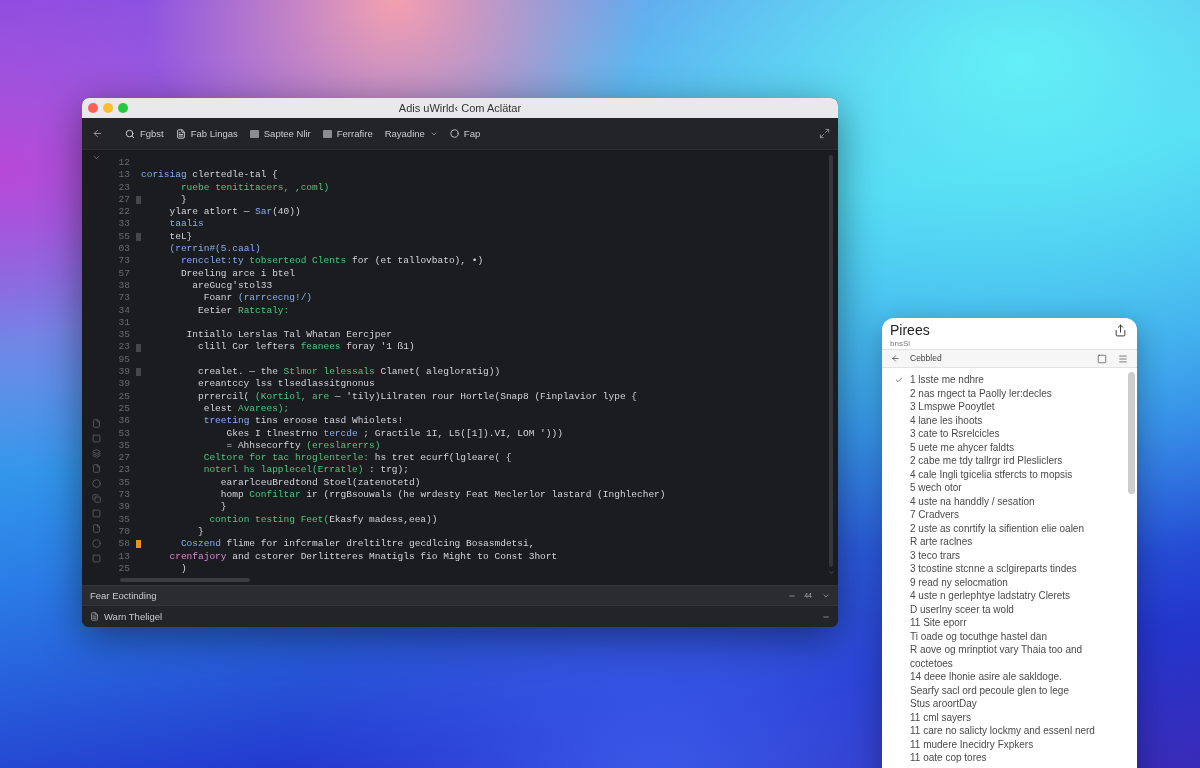 This screenshot has width=1200, height=768. I want to click on line-number: 31, so click(123, 323).